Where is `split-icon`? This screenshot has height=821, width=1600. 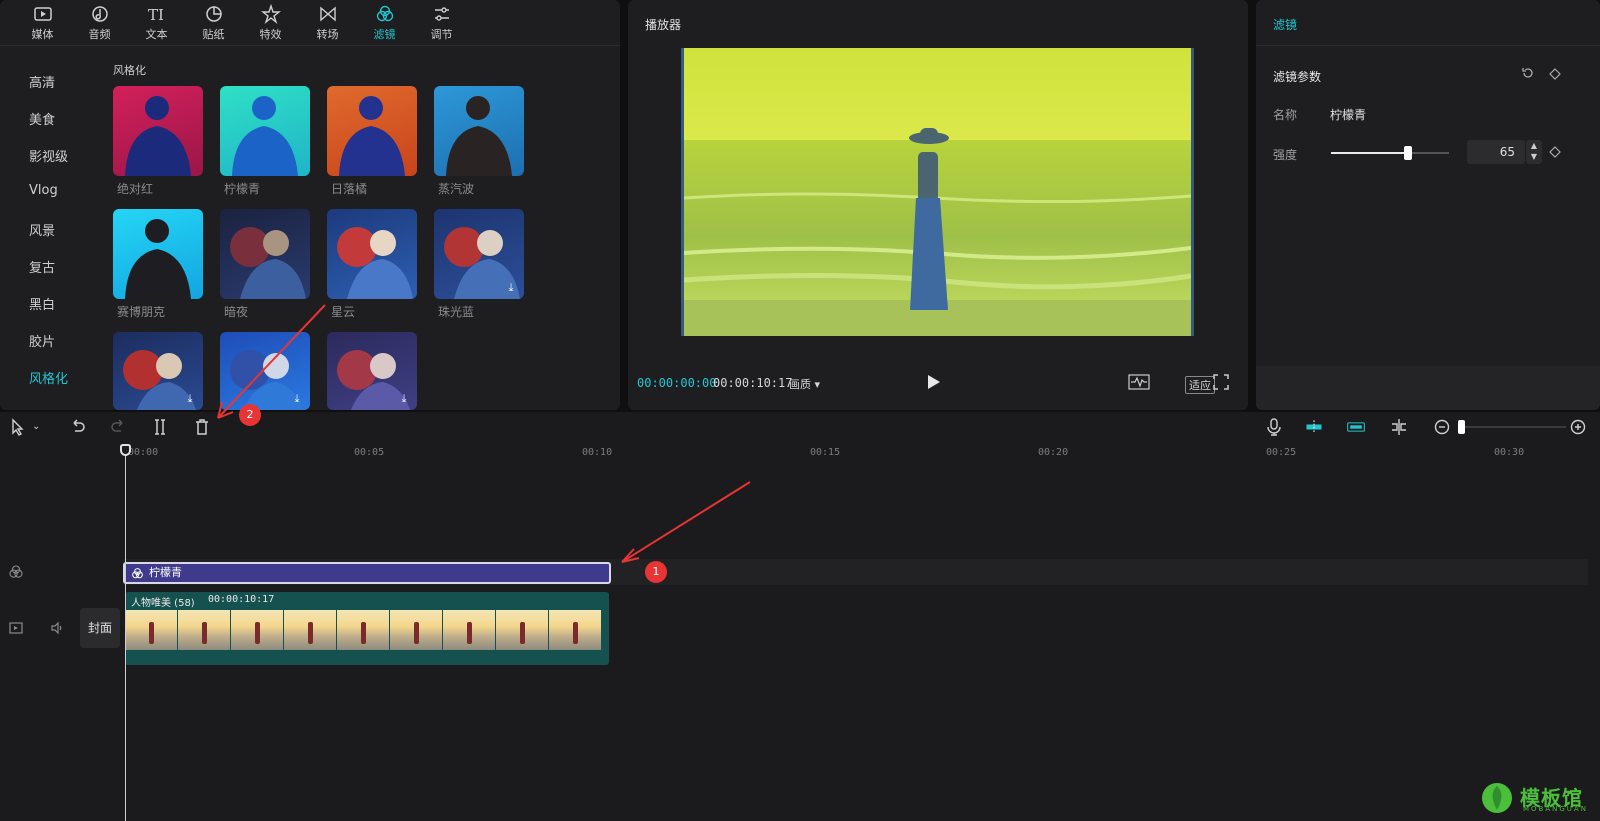
split-icon is located at coordinates (160, 427).